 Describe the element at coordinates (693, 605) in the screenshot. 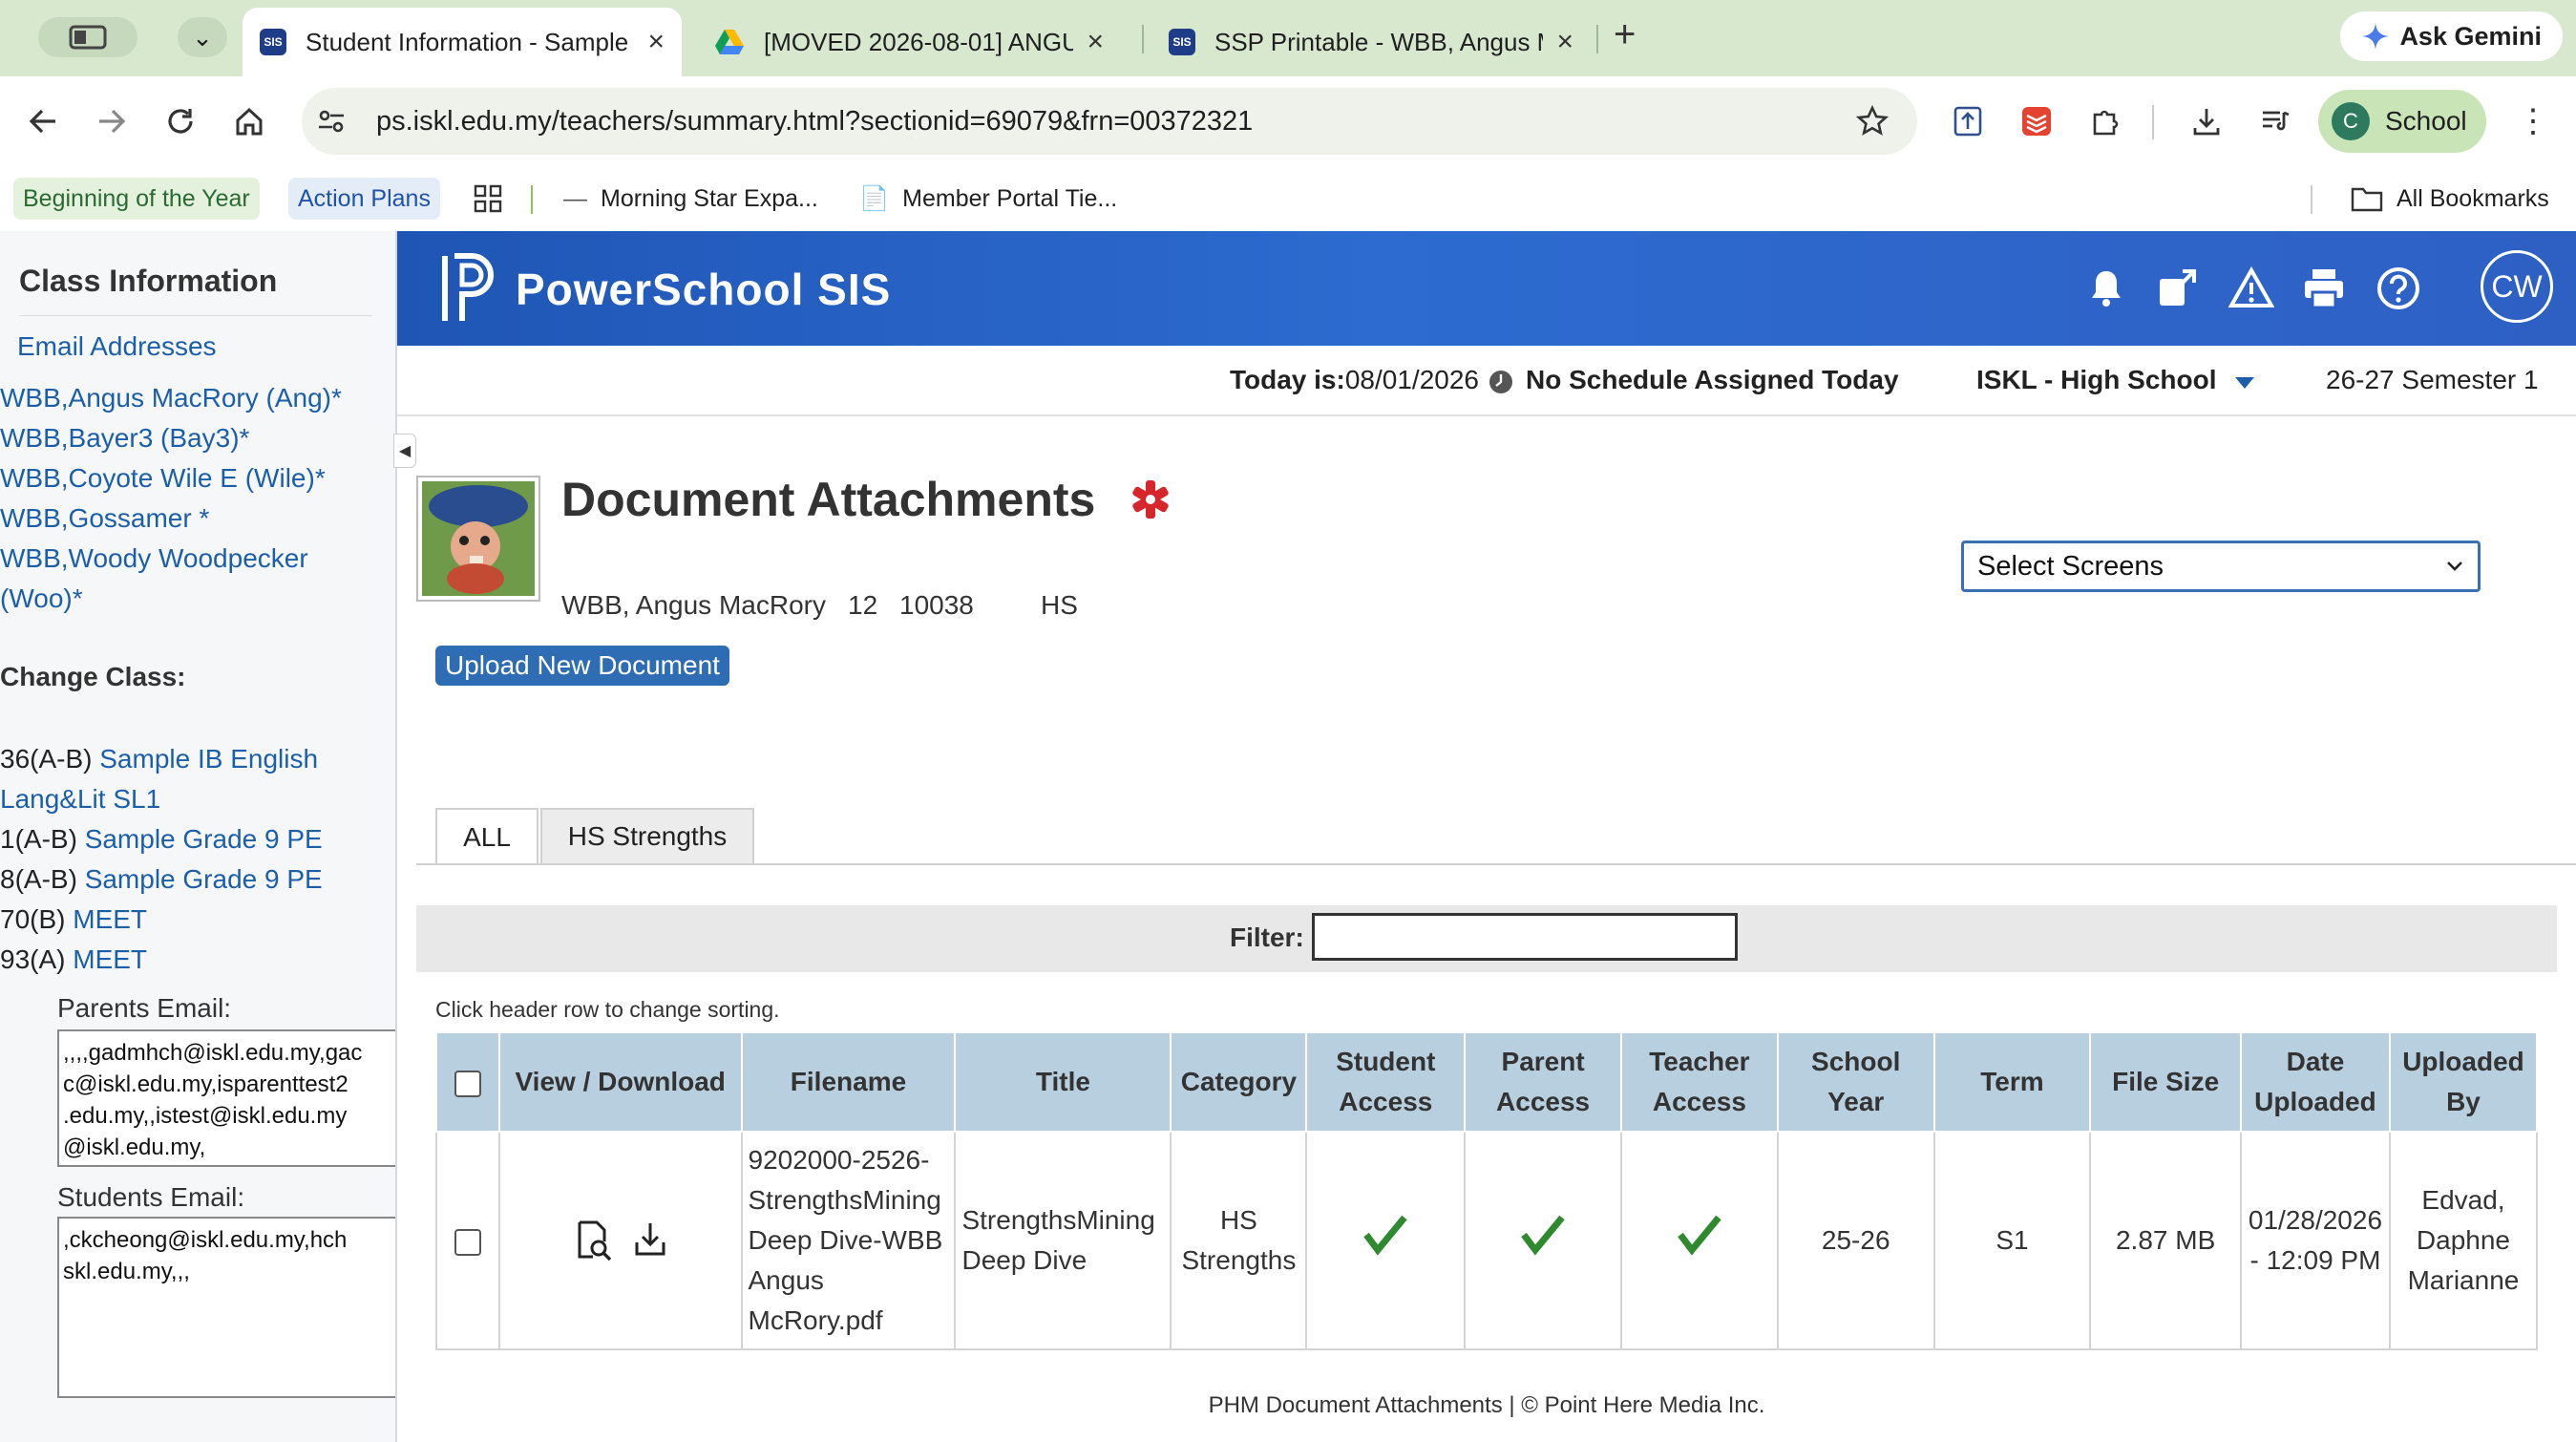

I see `student-name: WBB, Angus MacRory` at that location.